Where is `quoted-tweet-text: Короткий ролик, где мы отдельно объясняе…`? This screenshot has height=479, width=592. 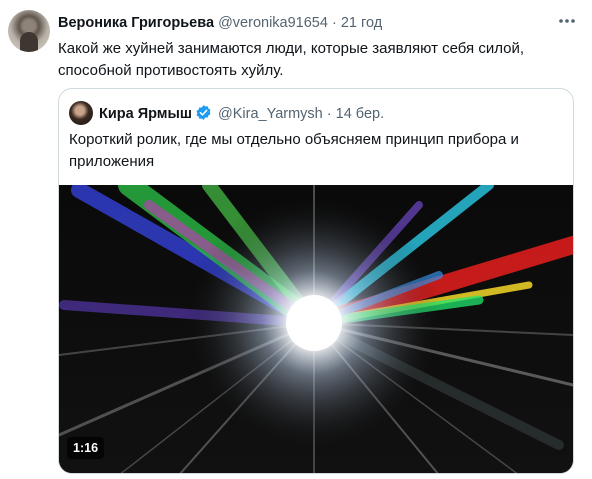
quoted-tweet-text: Короткий ролик, где мы отдельно объясняе… is located at coordinates (294, 150).